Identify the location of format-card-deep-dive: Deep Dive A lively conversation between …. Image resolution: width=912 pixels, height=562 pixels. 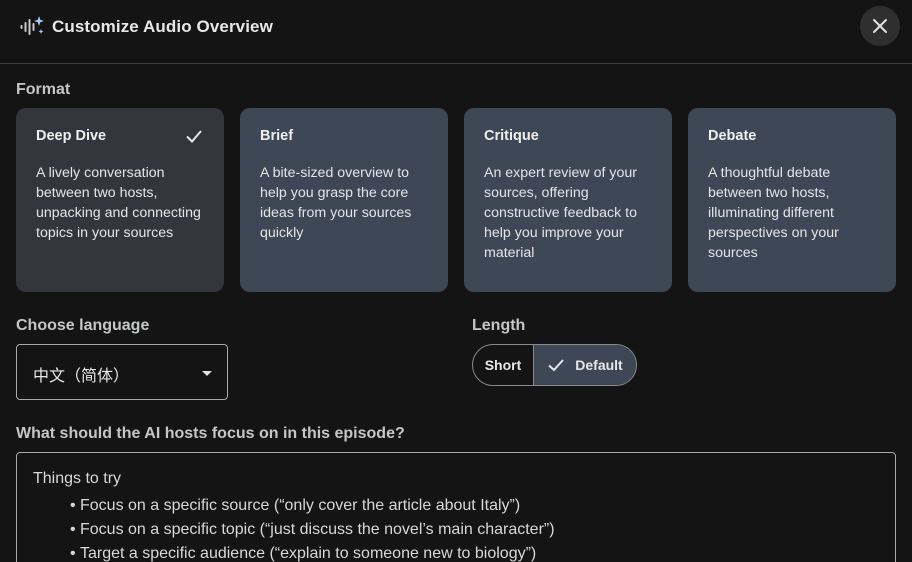
(120, 200).